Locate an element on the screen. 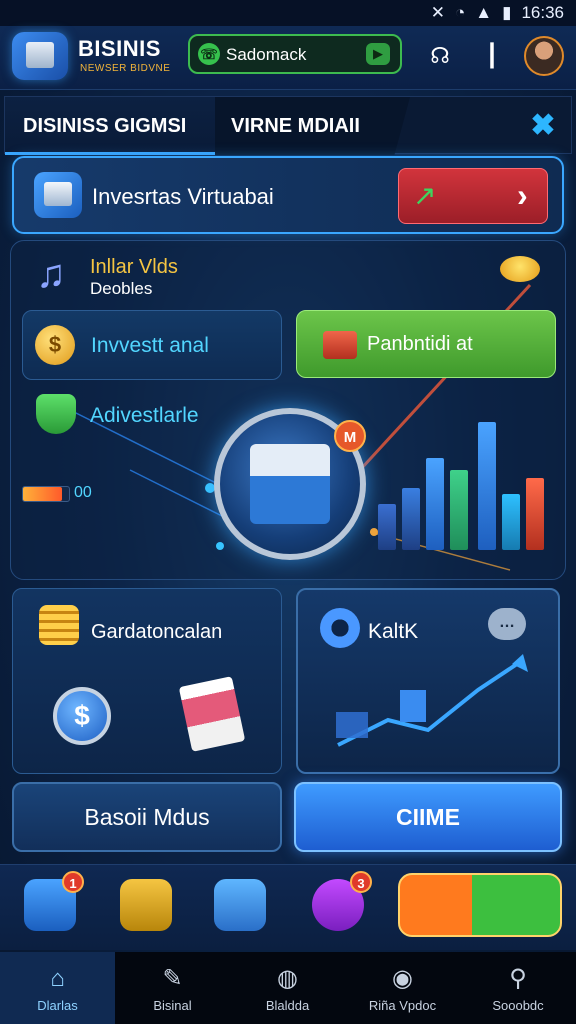 The width and height of the screenshot is (576, 1024). invest-card: $ Invvestt anal is located at coordinates (152, 345).